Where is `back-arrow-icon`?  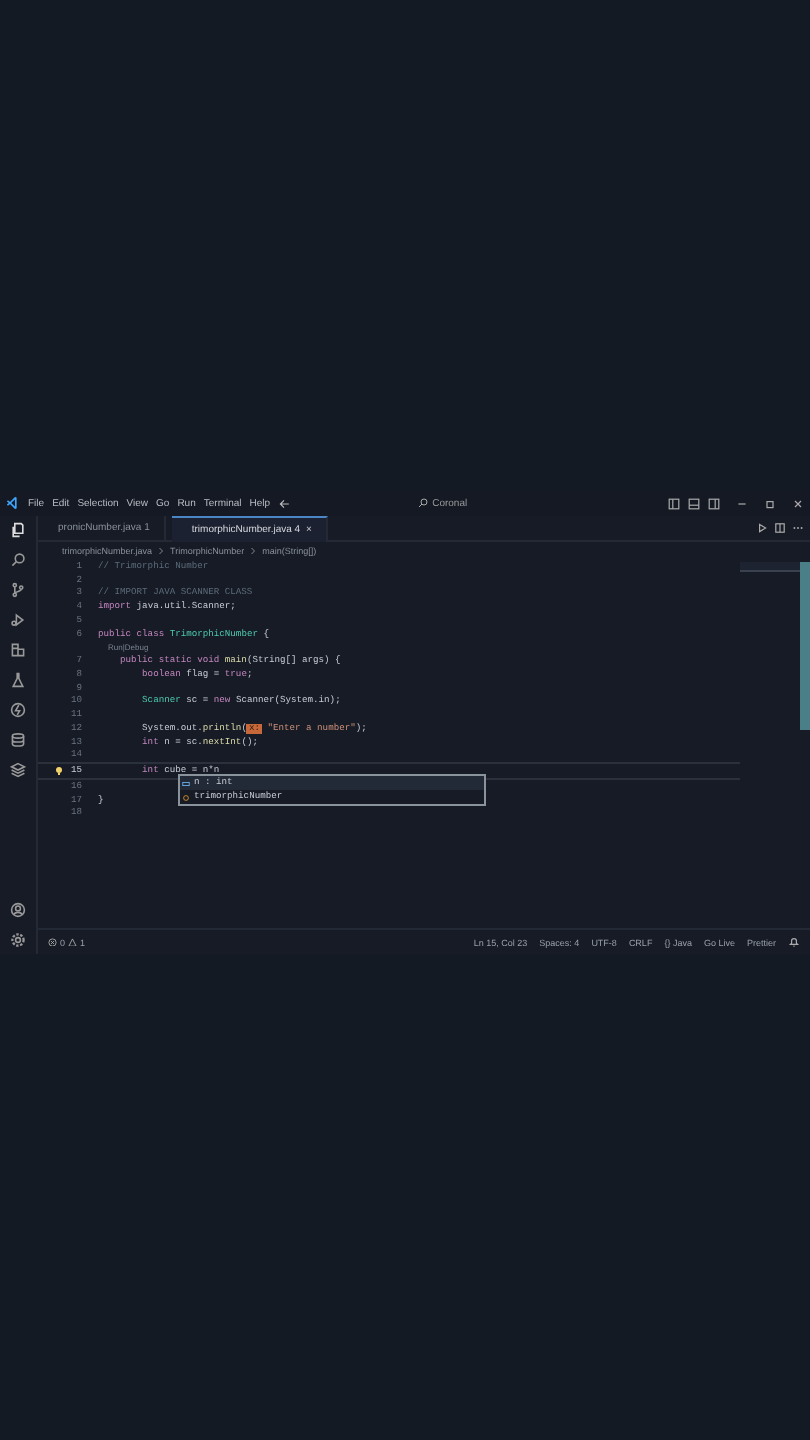 back-arrow-icon is located at coordinates (284, 503).